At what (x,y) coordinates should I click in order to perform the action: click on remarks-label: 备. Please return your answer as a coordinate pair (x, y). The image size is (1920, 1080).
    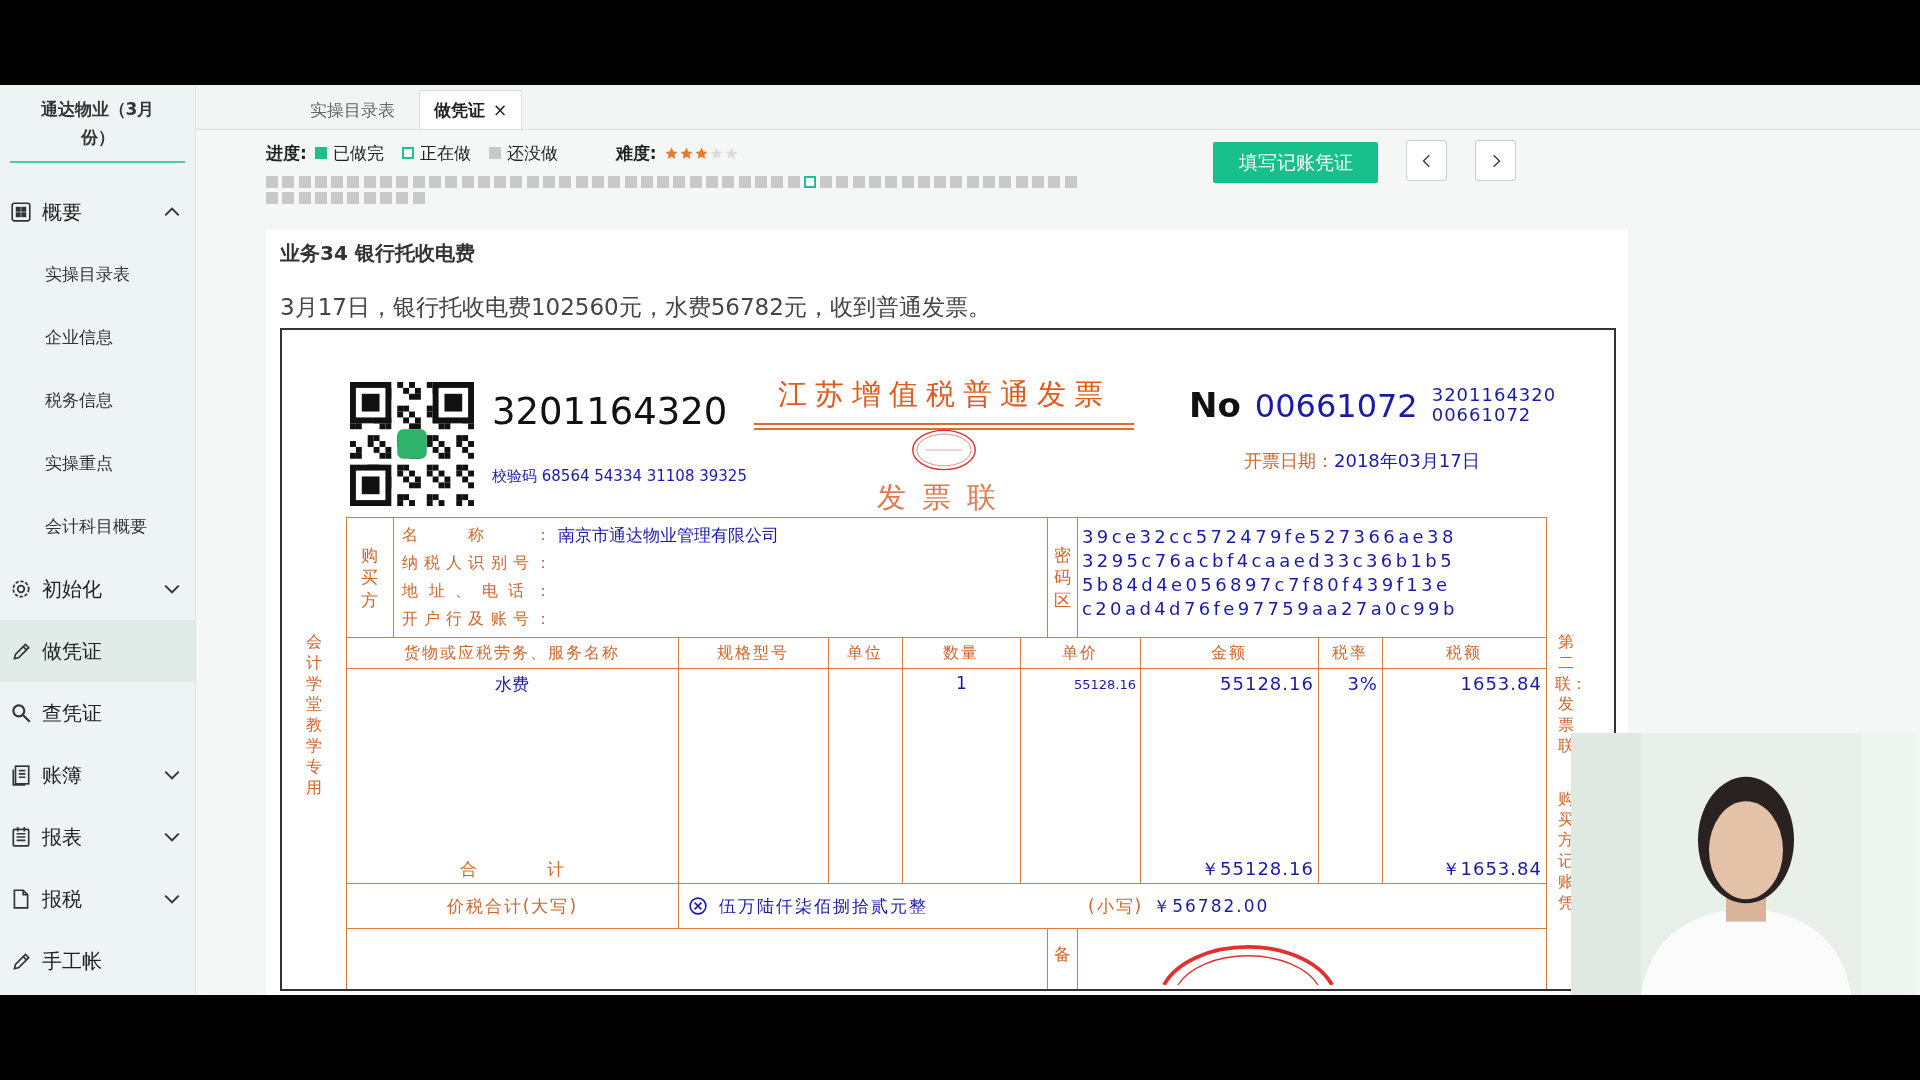
    Looking at the image, I should click on (1062, 959).